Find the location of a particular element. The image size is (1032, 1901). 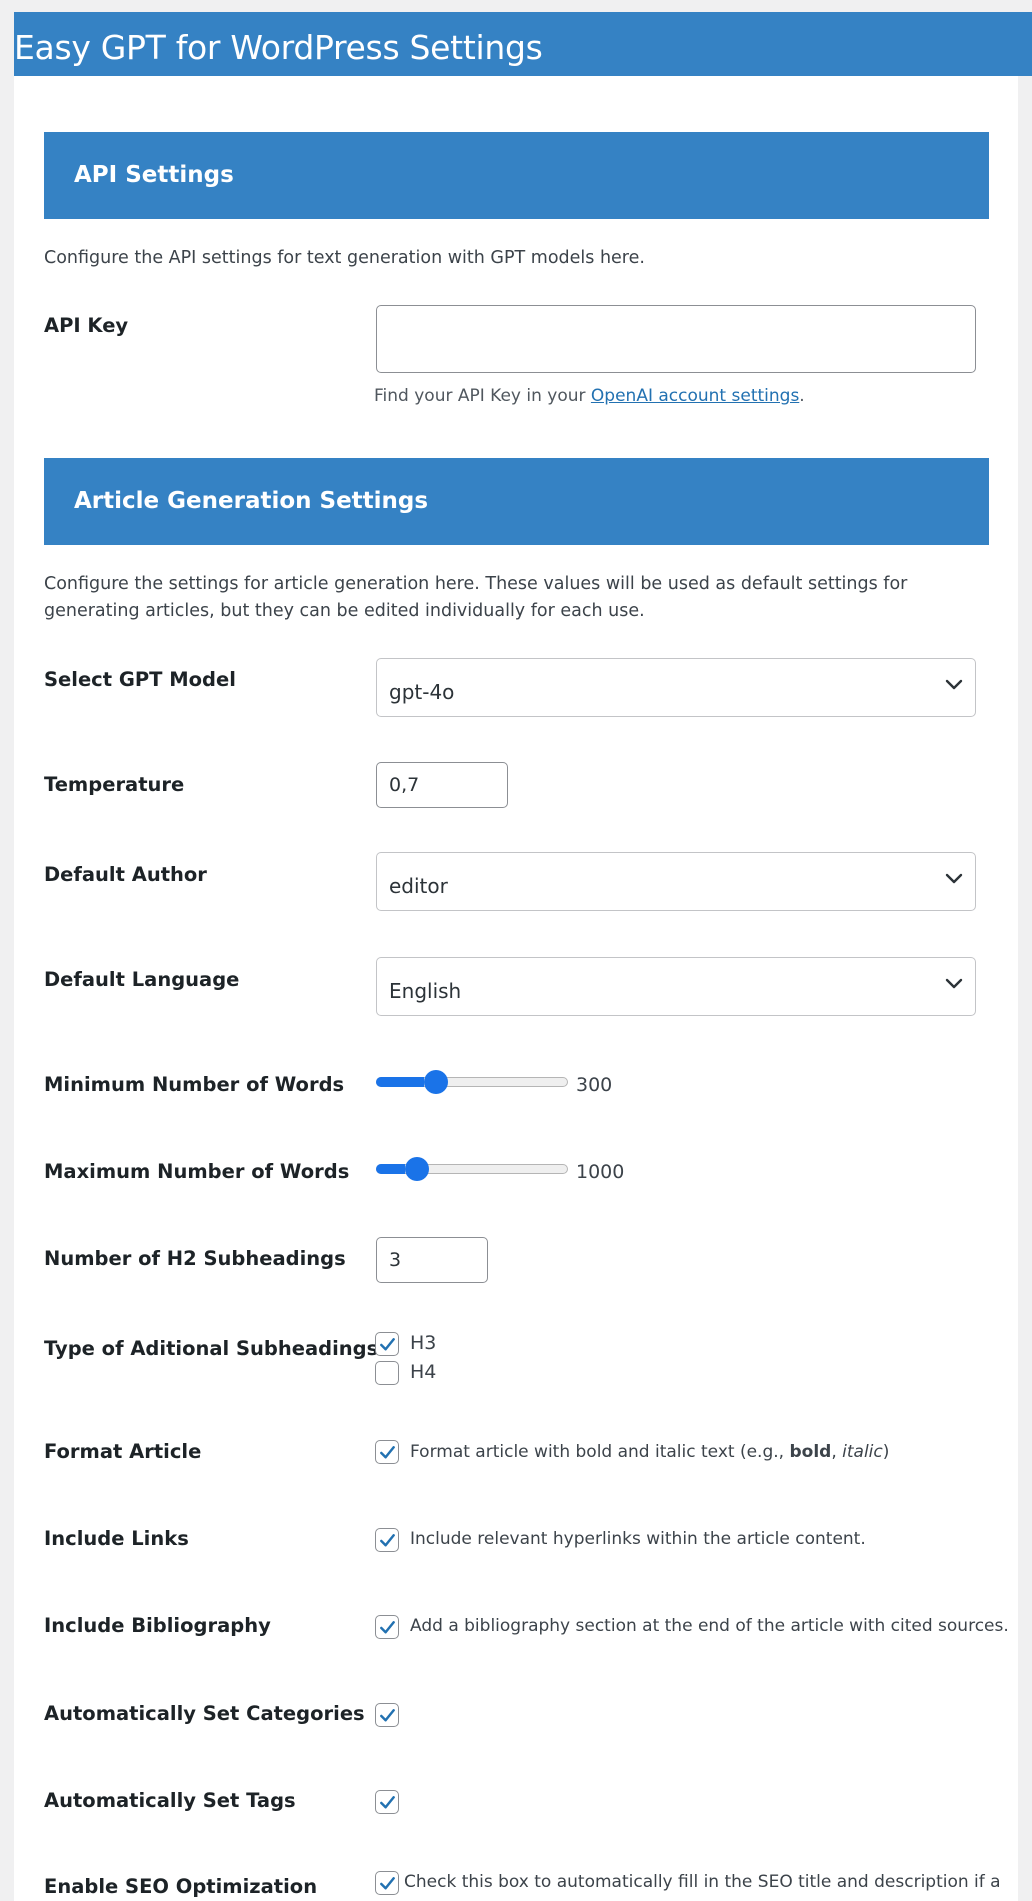

min-words-value: 300 is located at coordinates (594, 1085).